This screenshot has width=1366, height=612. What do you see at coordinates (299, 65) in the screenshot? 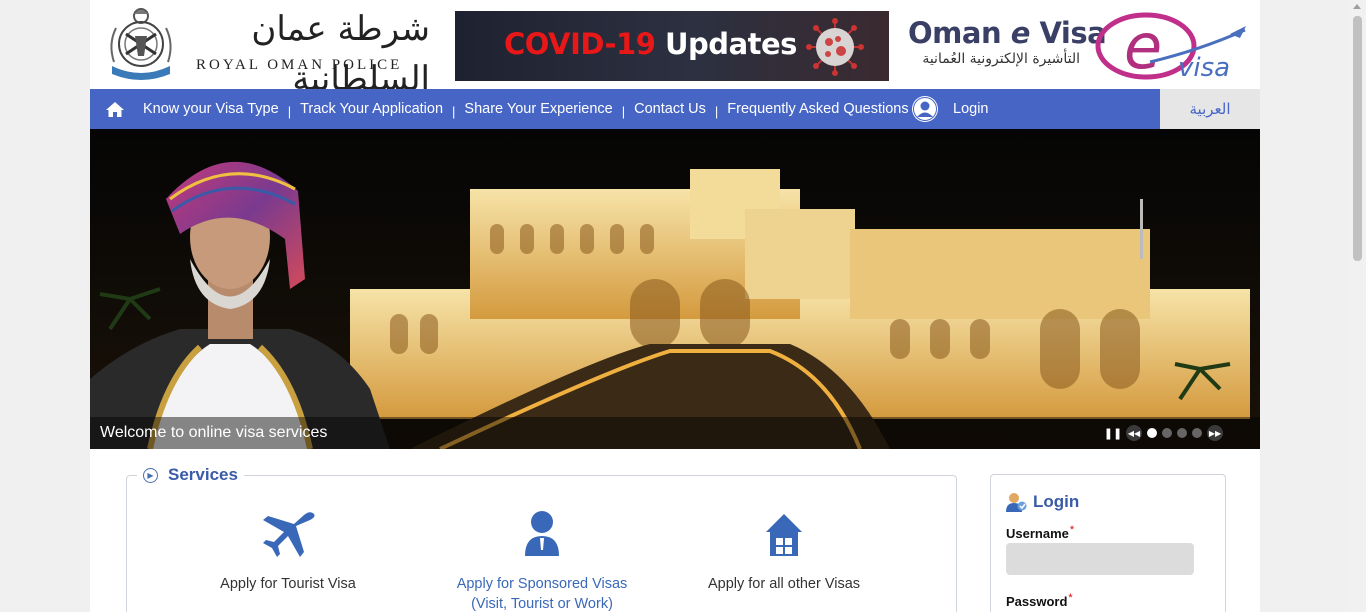
I see `police-english-title: ROYAL OMAN POLICE` at bounding box center [299, 65].